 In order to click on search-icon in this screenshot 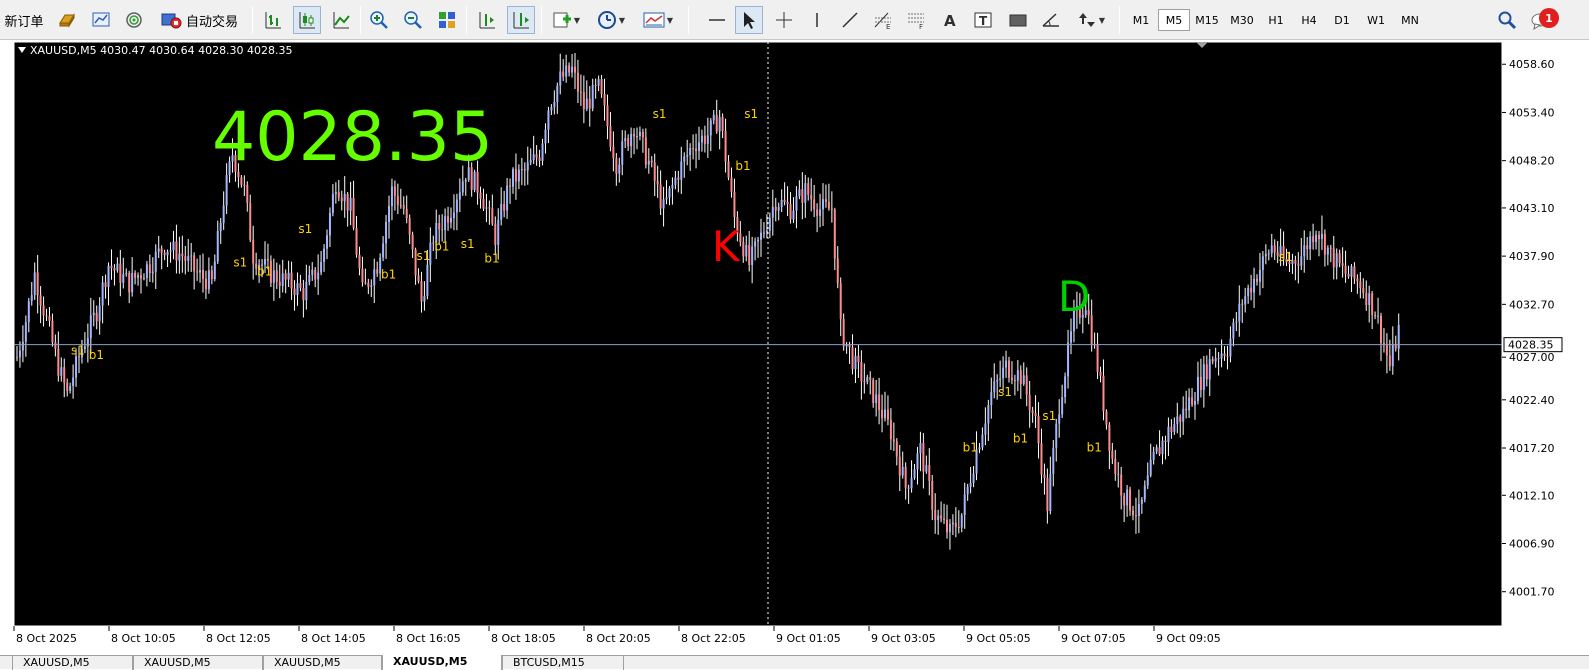, I will do `click(1507, 20)`.